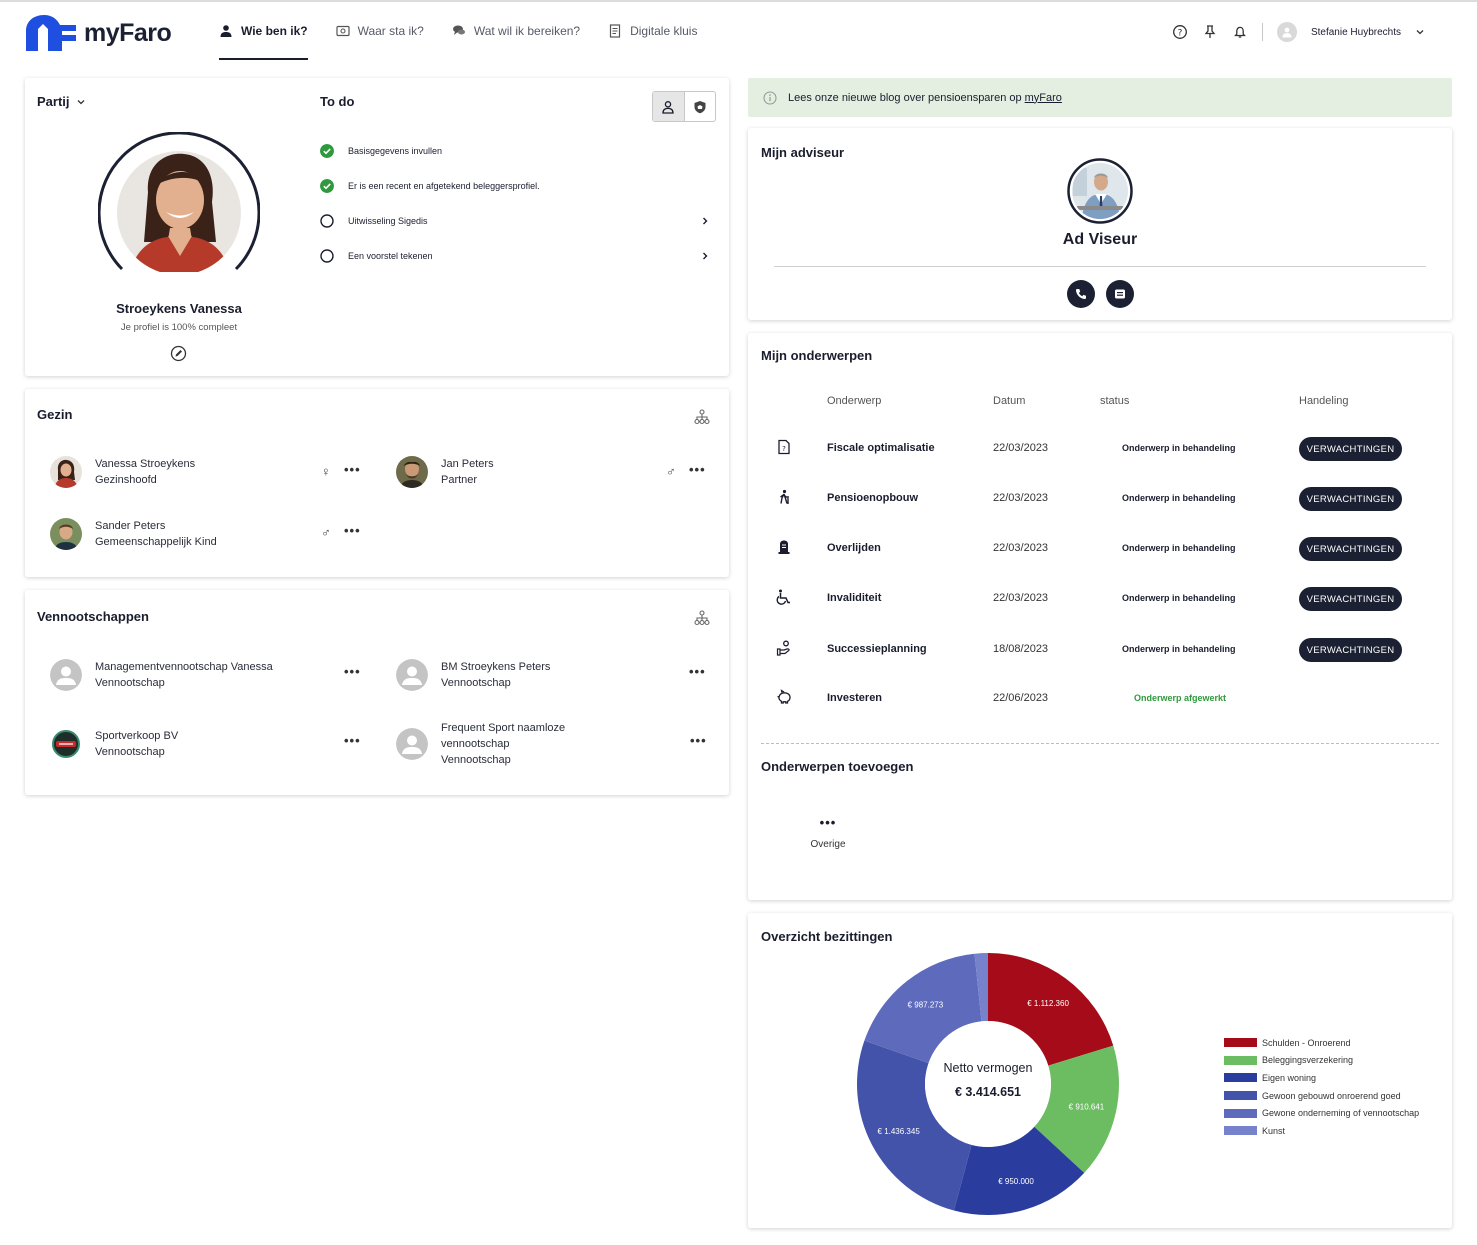 Image resolution: width=1477 pixels, height=1245 pixels. Describe the element at coordinates (1321, 1061) in the screenshot. I see `legend-item: Beleggingsverzekering` at that location.